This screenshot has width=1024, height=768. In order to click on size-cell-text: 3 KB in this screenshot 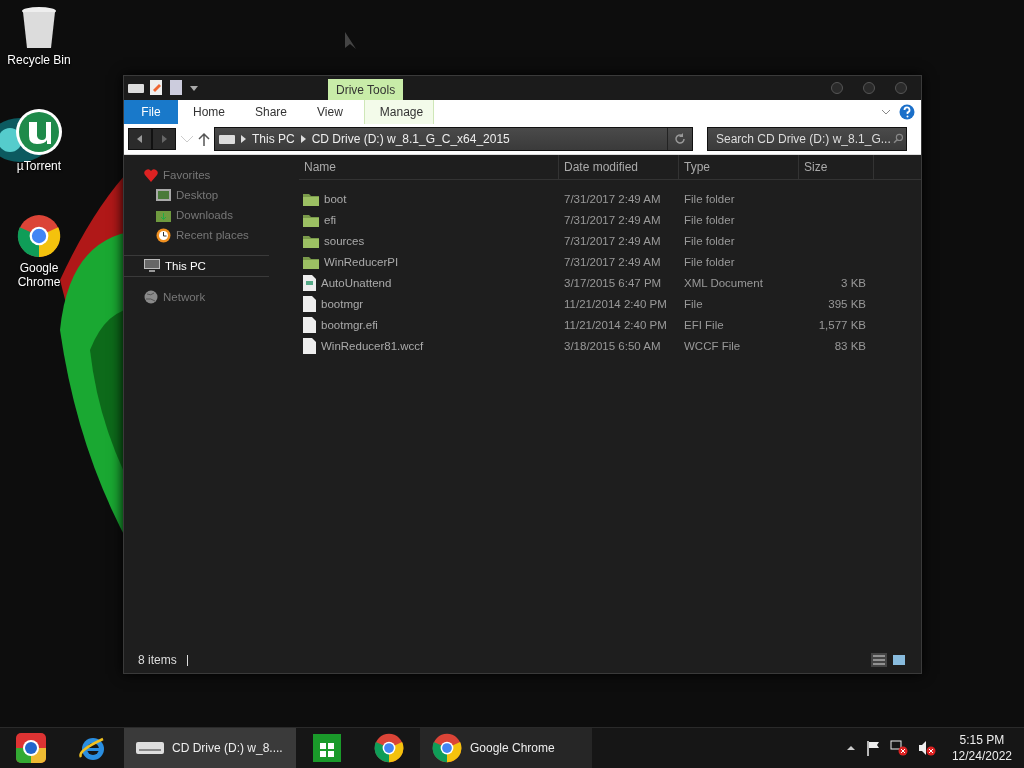, I will do `click(853, 282)`.